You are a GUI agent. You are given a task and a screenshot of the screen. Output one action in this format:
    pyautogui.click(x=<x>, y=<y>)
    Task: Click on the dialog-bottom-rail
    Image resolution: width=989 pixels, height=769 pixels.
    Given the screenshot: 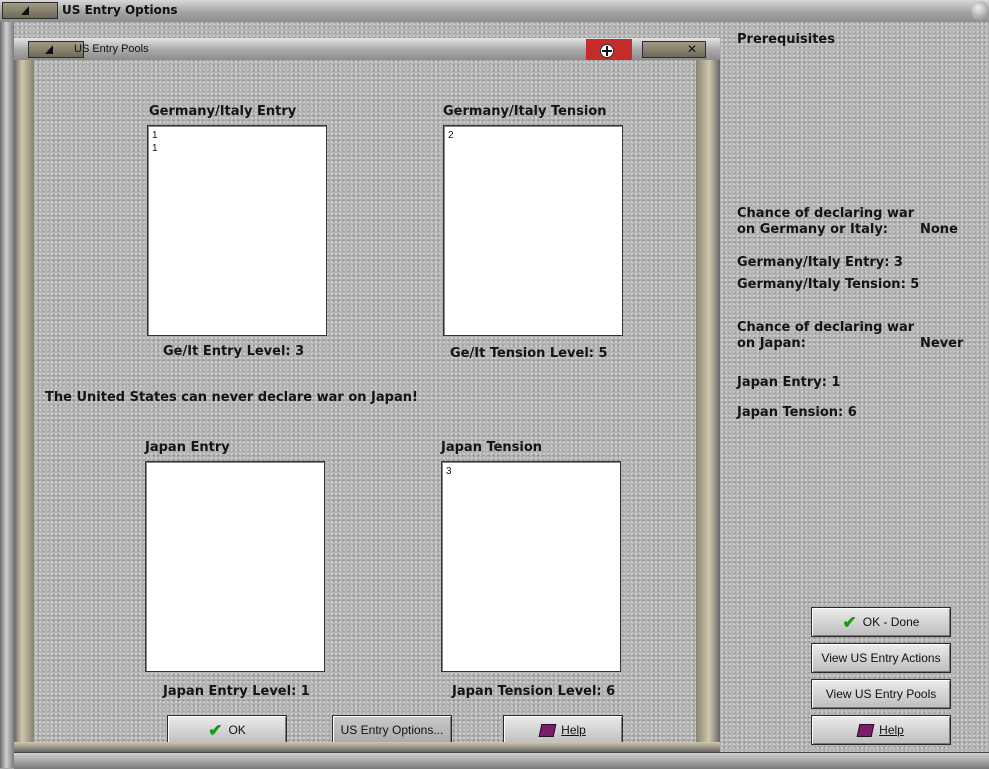 What is the action you would take?
    pyautogui.click(x=367, y=747)
    